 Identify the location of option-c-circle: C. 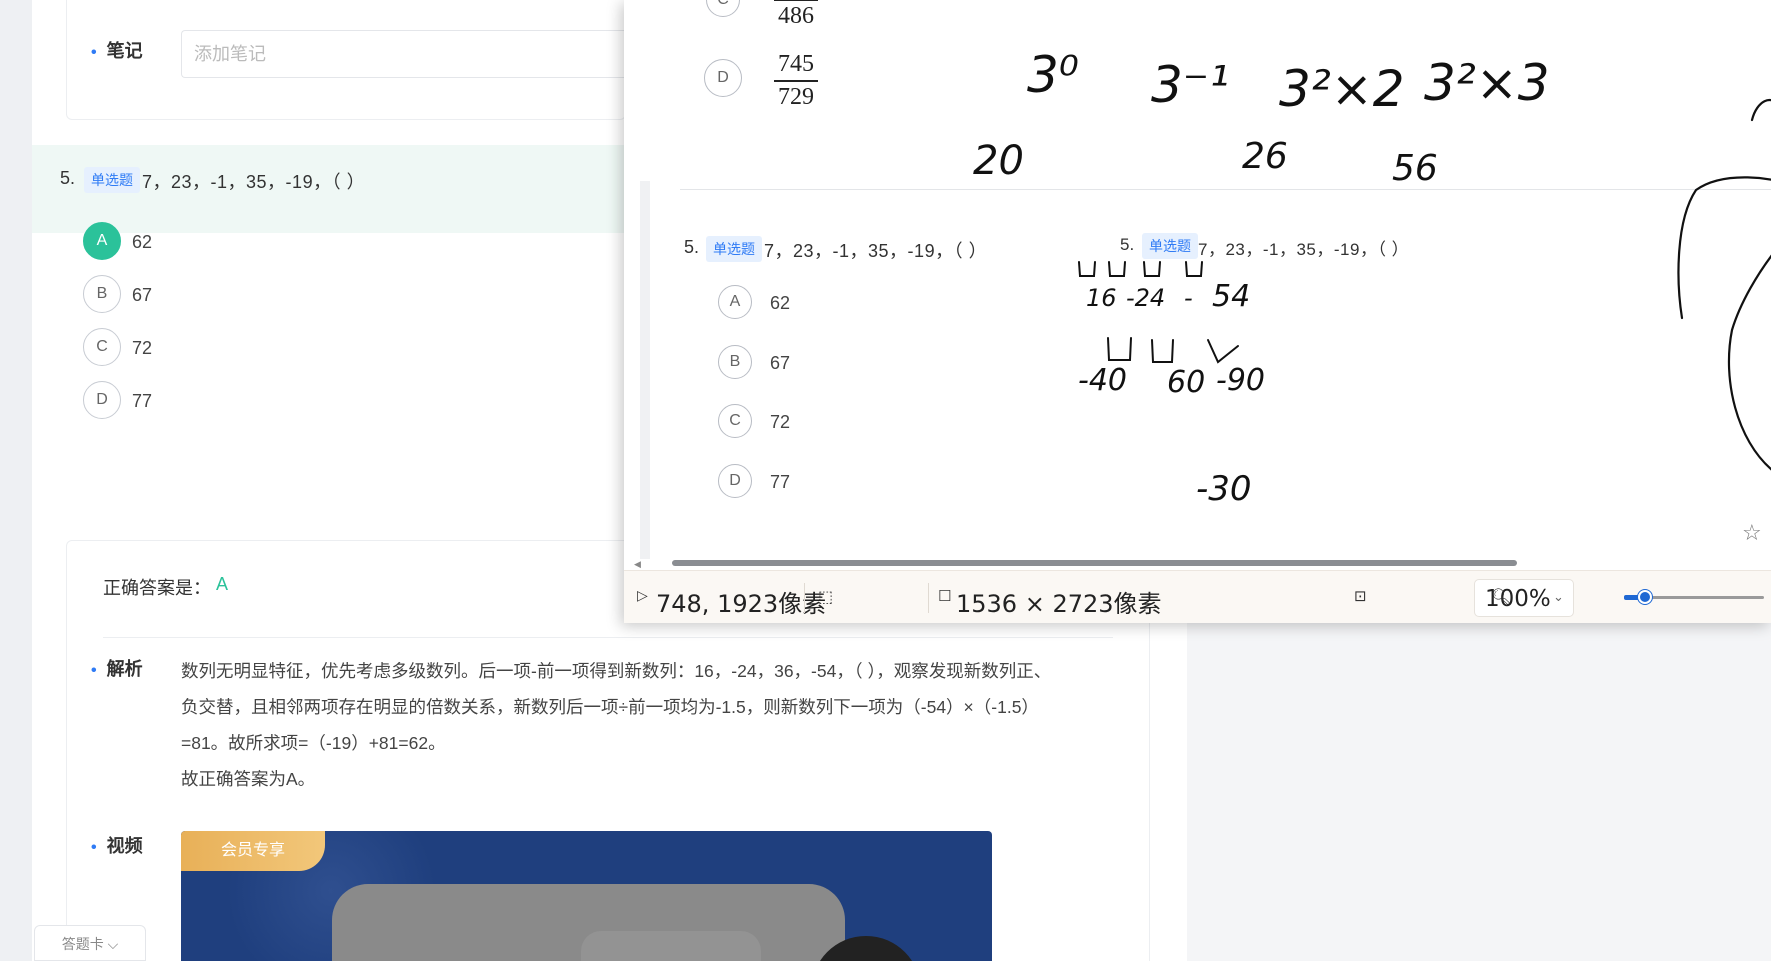
(102, 347).